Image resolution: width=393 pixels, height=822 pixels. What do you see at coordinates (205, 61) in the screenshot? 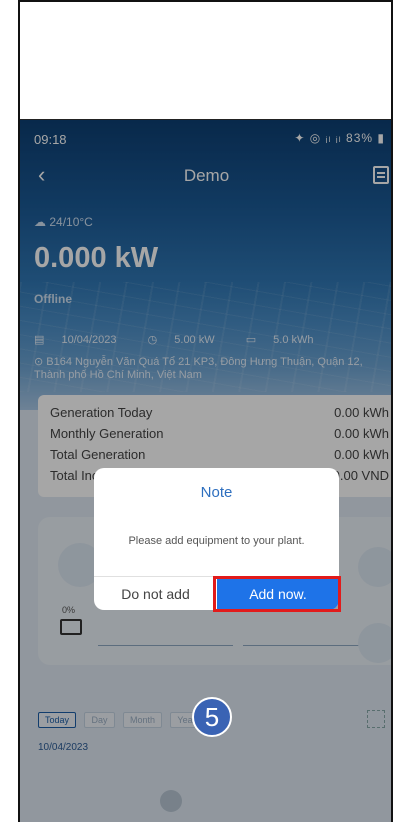
I see `top-blank-area` at bounding box center [205, 61].